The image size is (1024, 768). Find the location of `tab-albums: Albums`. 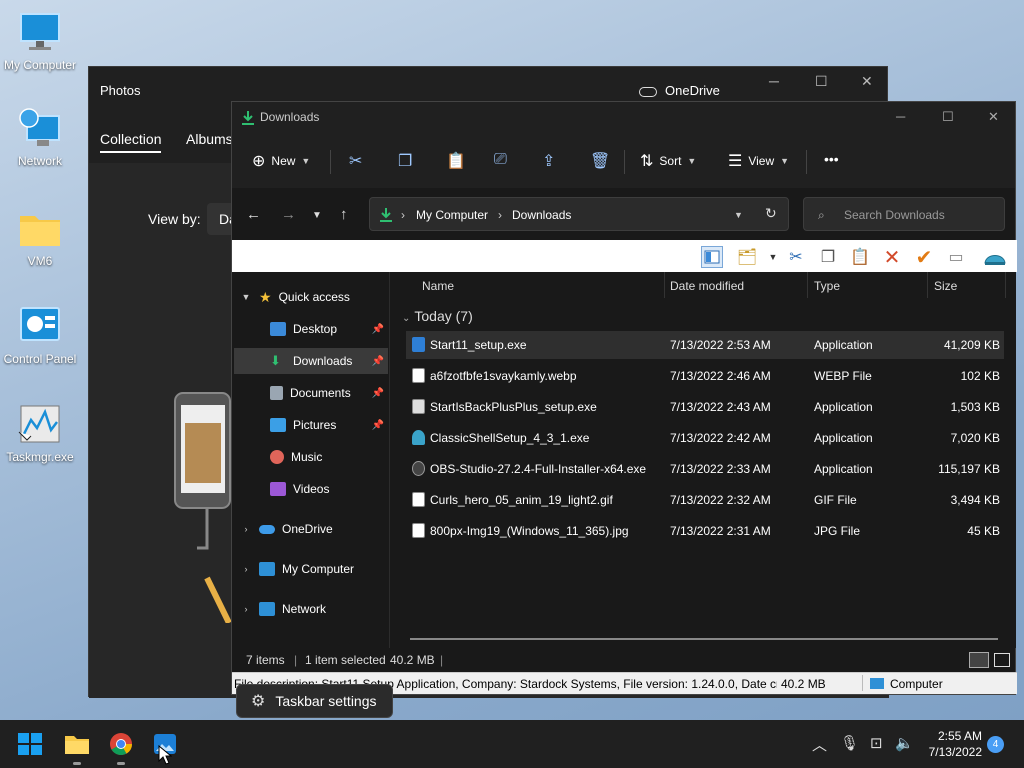

tab-albums: Albums is located at coordinates (209, 139).